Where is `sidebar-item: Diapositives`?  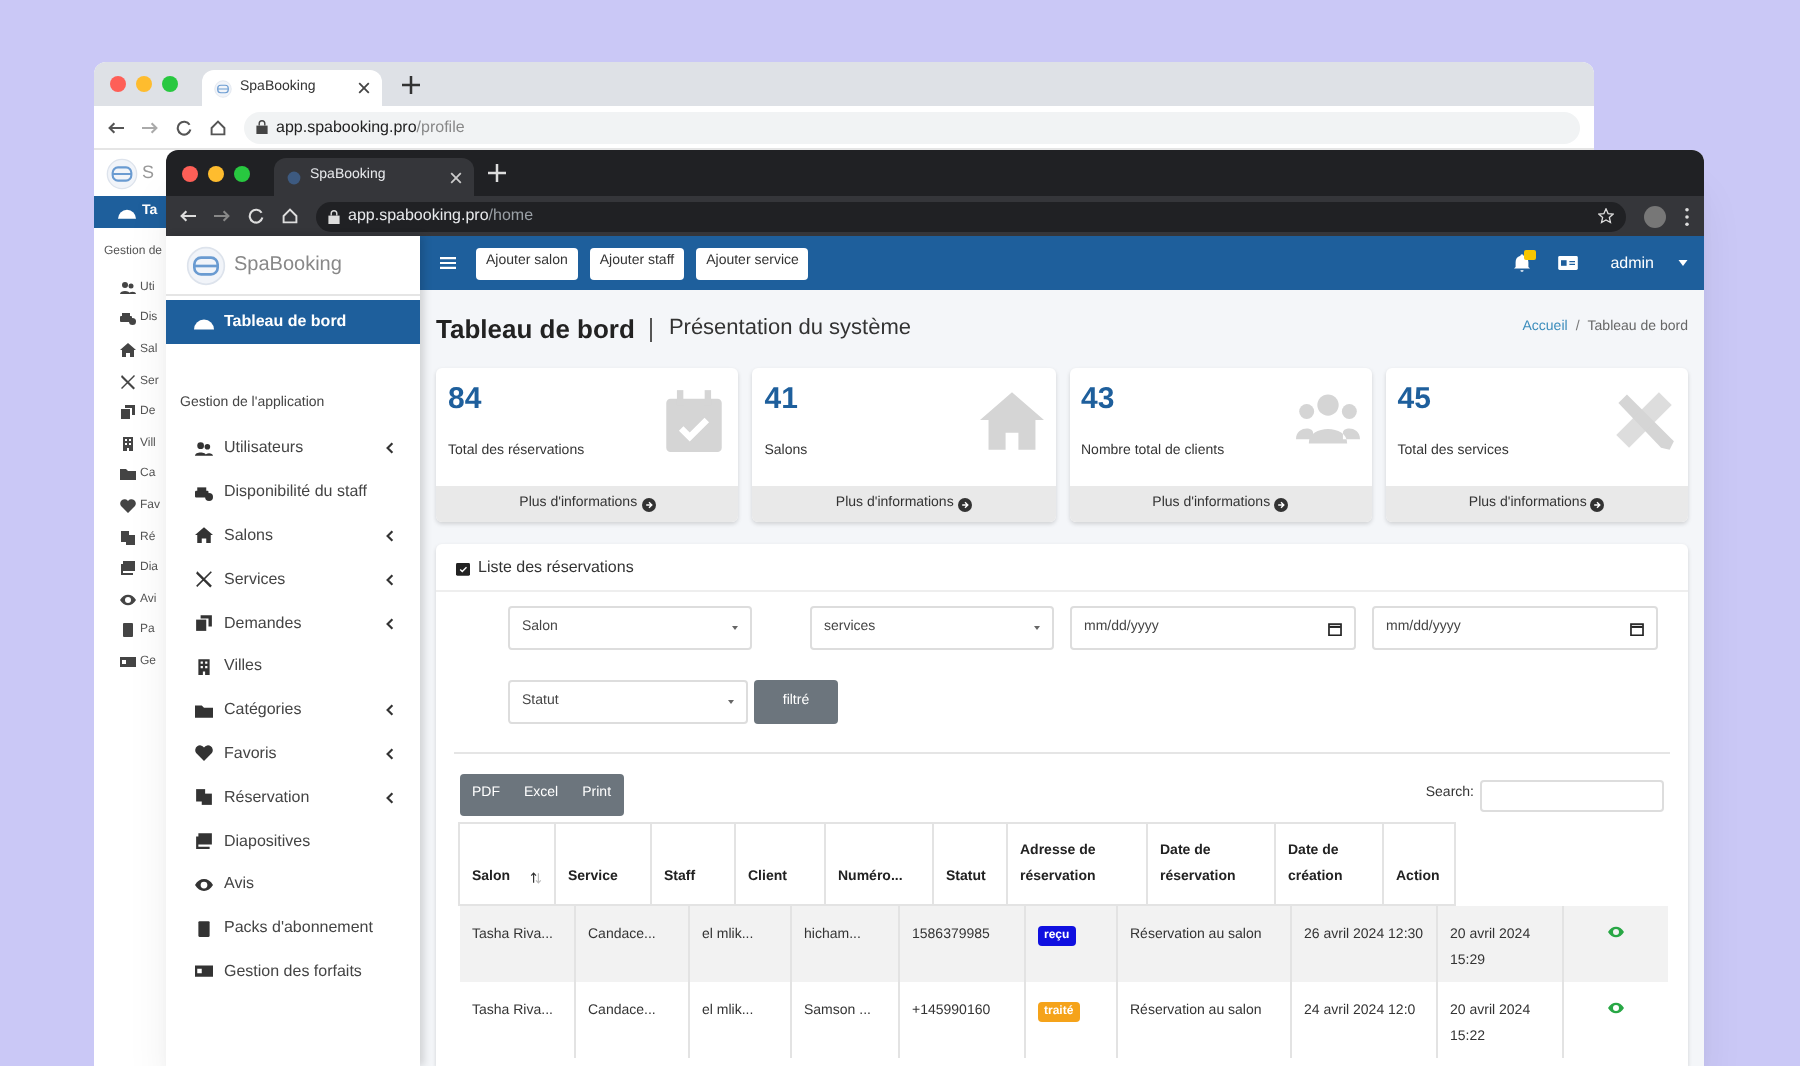
sidebar-item: Diapositives is located at coordinates (293, 841).